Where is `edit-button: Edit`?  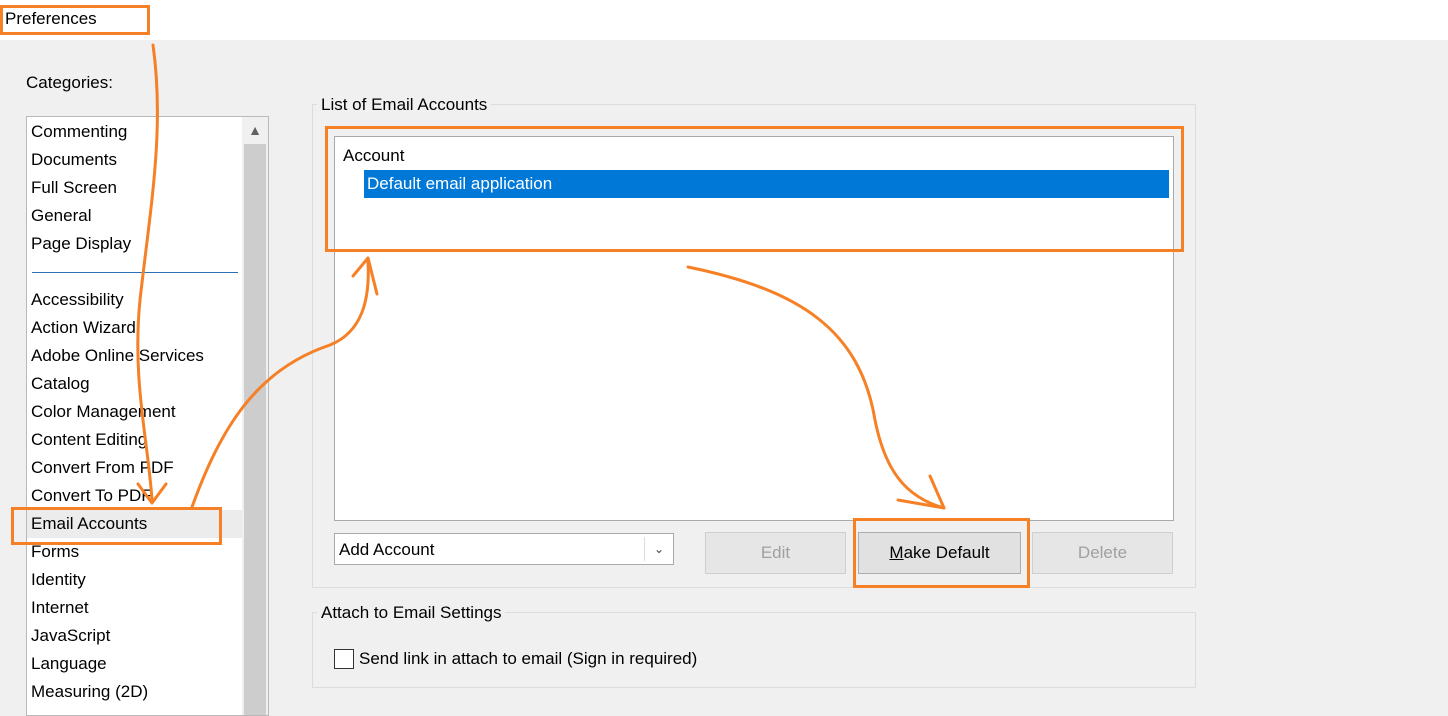 edit-button: Edit is located at coordinates (775, 553).